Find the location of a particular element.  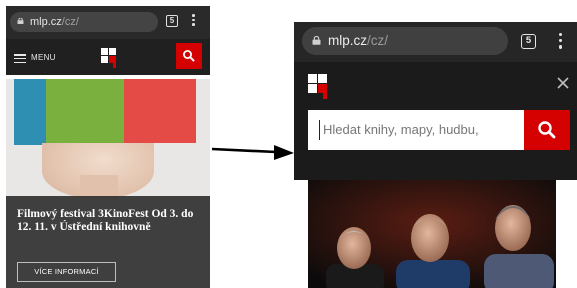

search-input: Hledat knihy, mapy, hudbu, is located at coordinates (416, 130).